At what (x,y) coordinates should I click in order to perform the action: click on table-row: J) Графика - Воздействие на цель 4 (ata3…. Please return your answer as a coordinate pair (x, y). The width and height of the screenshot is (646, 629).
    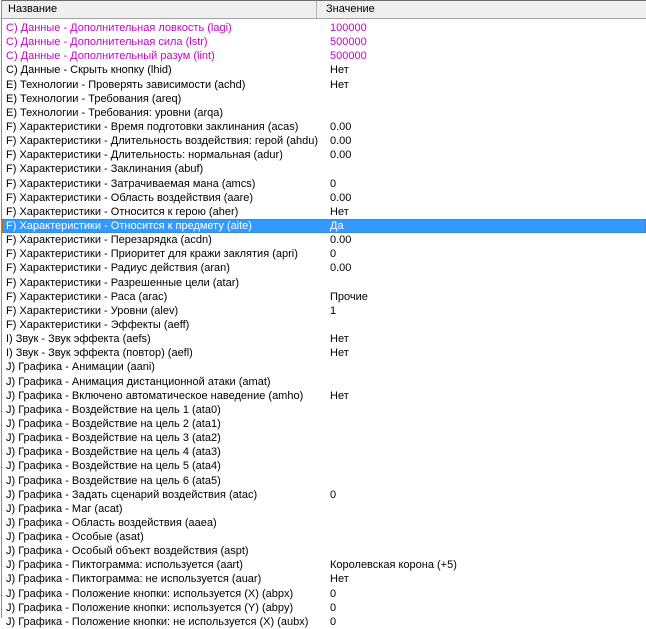
    Looking at the image, I should click on (324, 452).